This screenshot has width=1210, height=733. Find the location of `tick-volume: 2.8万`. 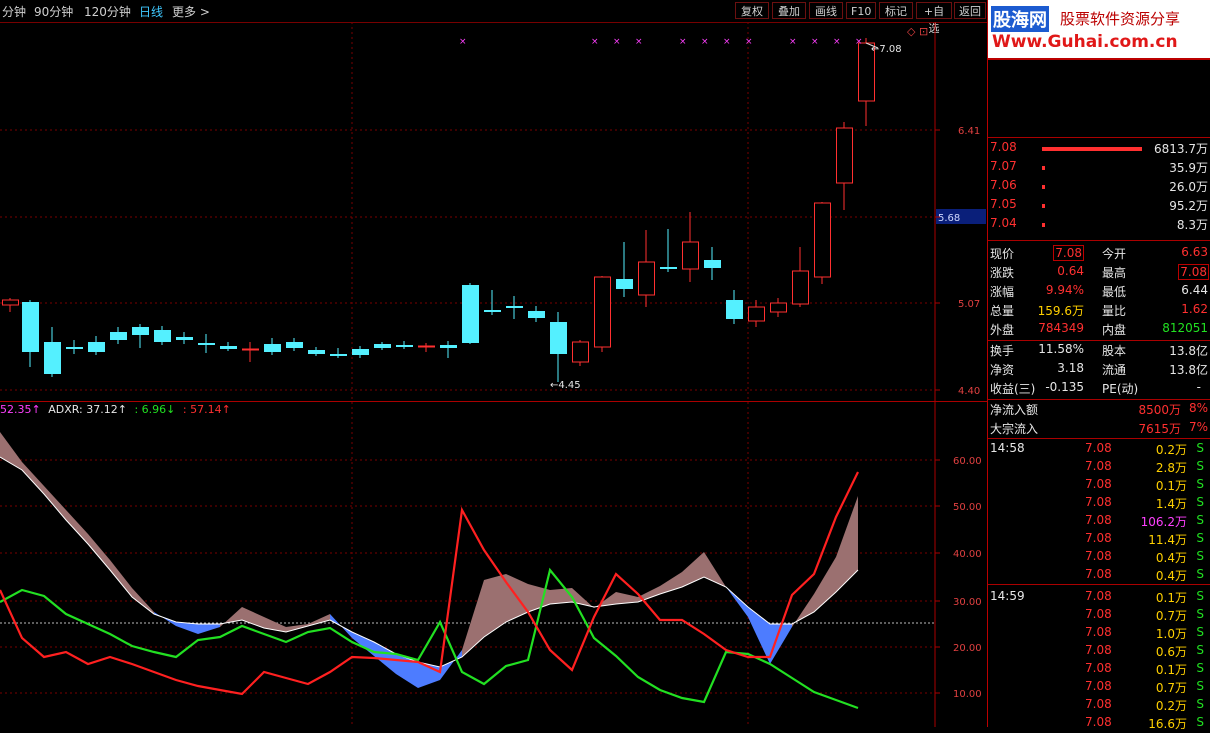

tick-volume: 2.8万 is located at coordinates (1171, 468).